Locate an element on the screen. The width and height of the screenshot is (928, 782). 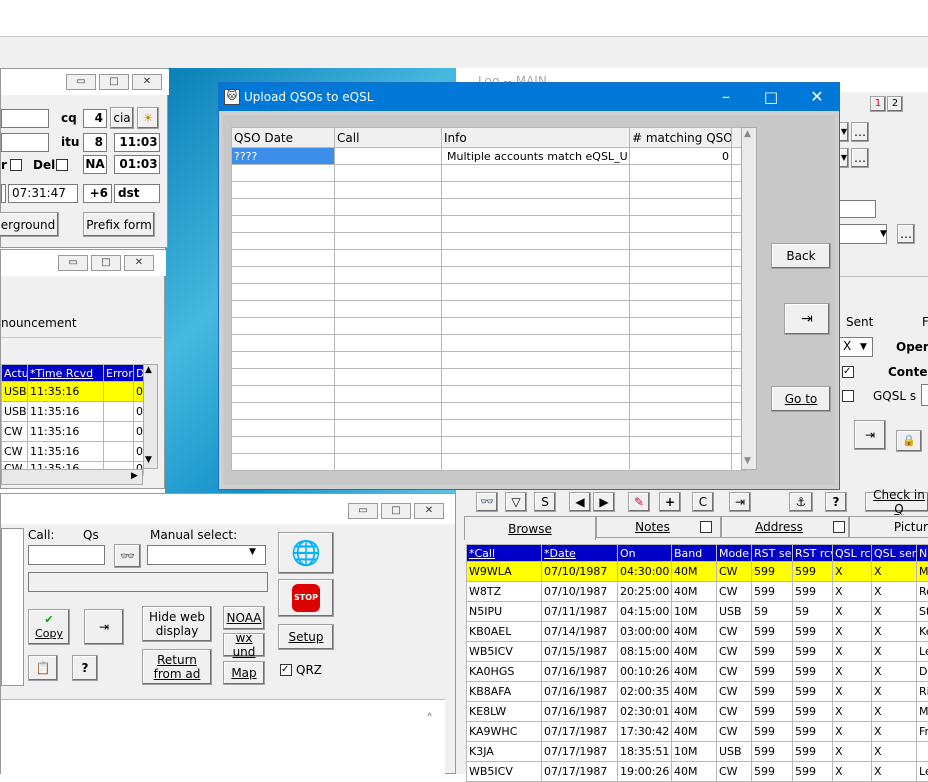
column-header: # matching QSOs is located at coordinates (681, 138).